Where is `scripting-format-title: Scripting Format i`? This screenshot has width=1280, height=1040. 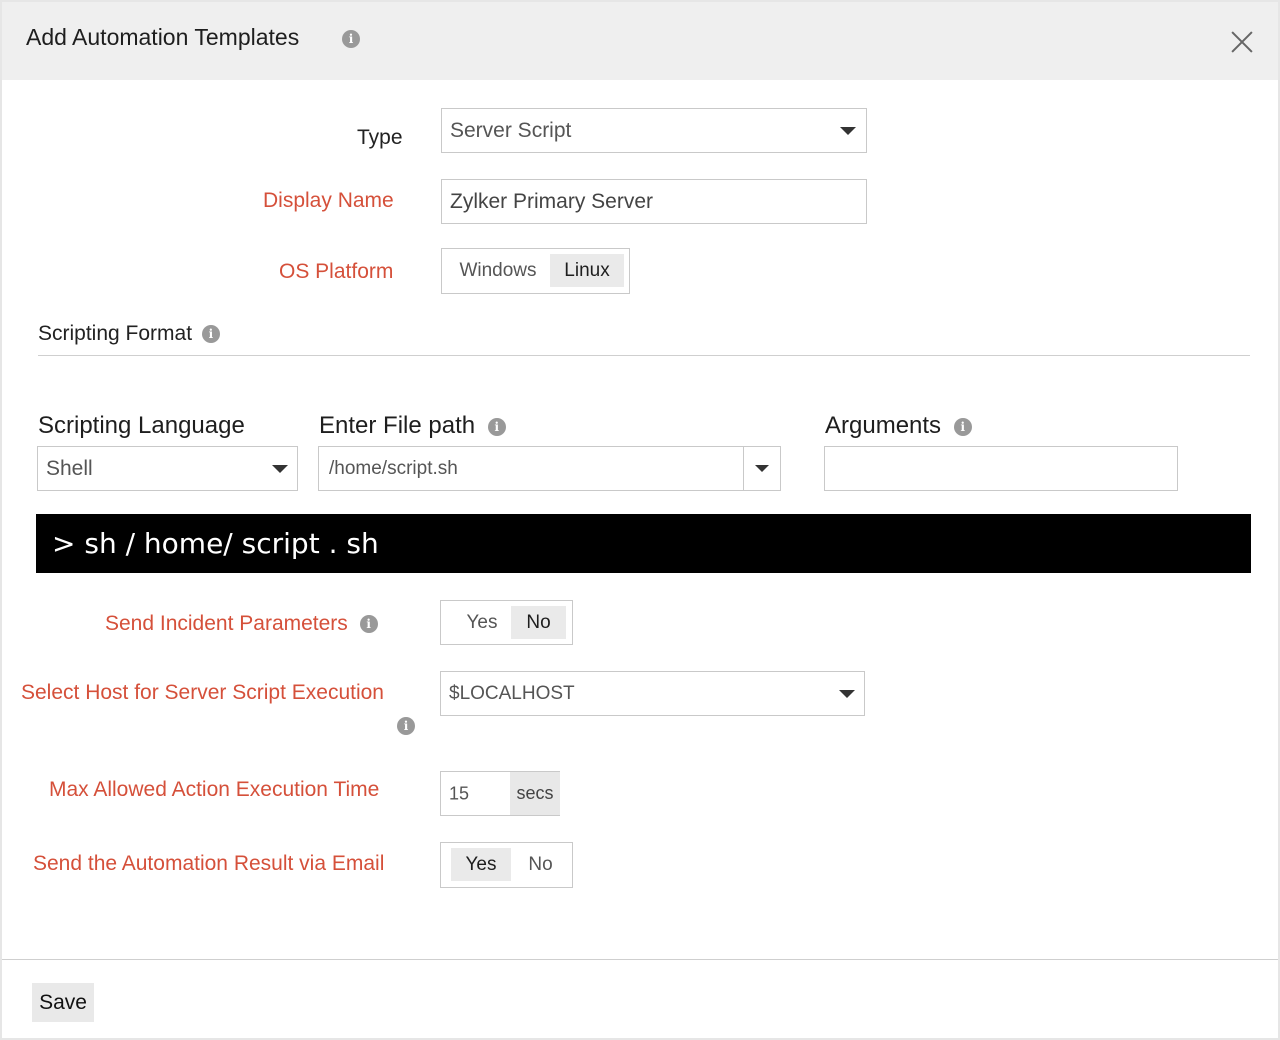 scripting-format-title: Scripting Format i is located at coordinates (129, 334).